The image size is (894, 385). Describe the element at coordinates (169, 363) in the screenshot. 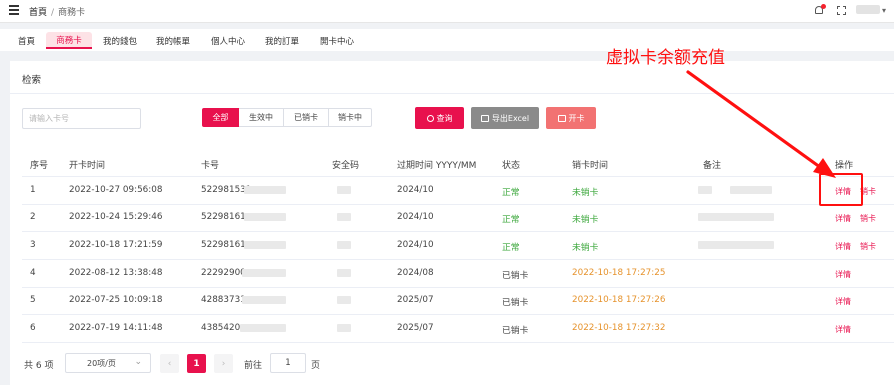

I see `prev-page-button: ‹` at that location.